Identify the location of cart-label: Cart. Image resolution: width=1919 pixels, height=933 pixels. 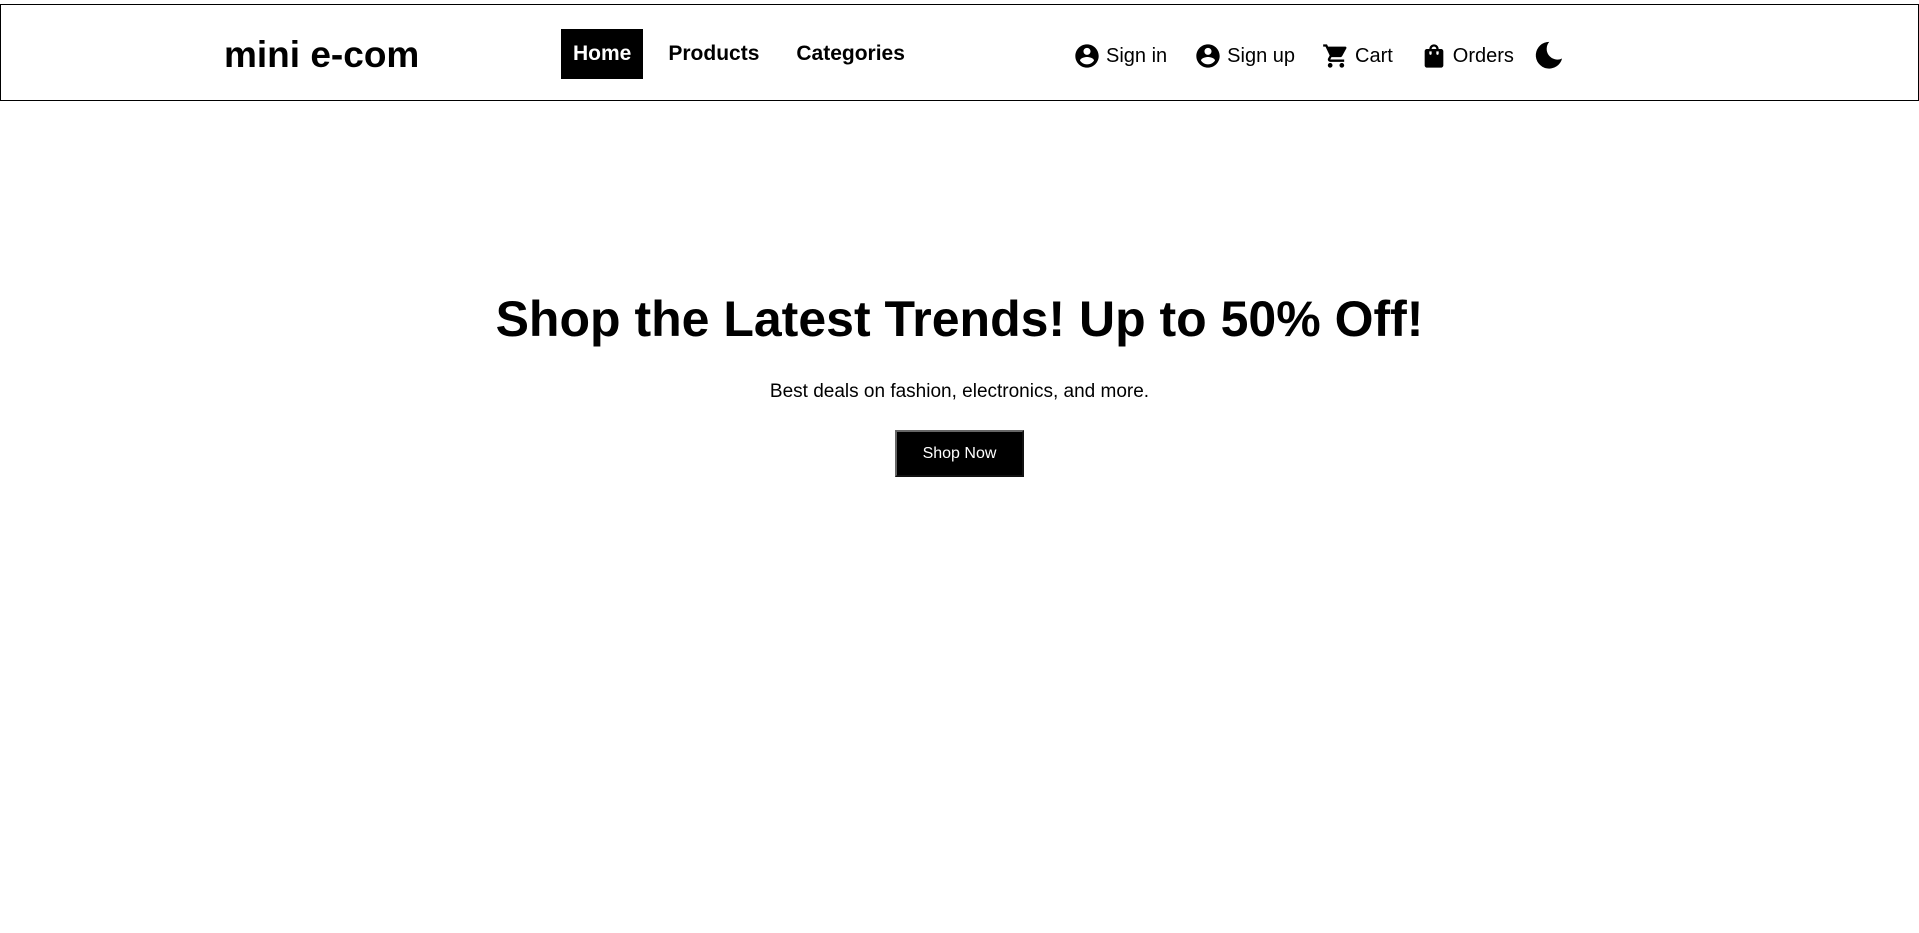
(1374, 55).